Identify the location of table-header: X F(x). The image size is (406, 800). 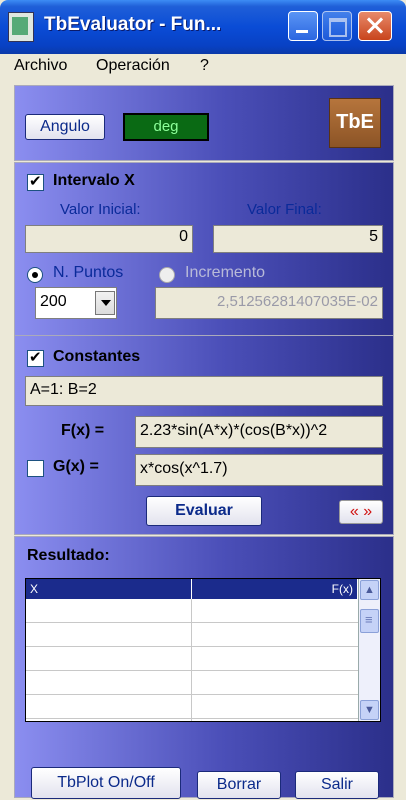
(192, 589).